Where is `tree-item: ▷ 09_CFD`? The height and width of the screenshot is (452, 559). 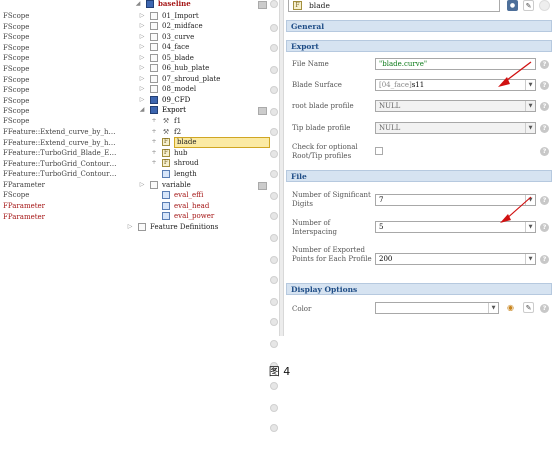
tree-item: ▷ 09_CFD is located at coordinates (206, 147).